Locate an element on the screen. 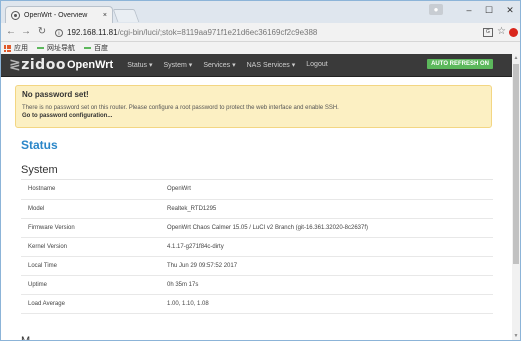 Image resolution: width=521 pixels, height=341 pixels. table-row: Model Realtek_RTD1295 is located at coordinates (257, 209).